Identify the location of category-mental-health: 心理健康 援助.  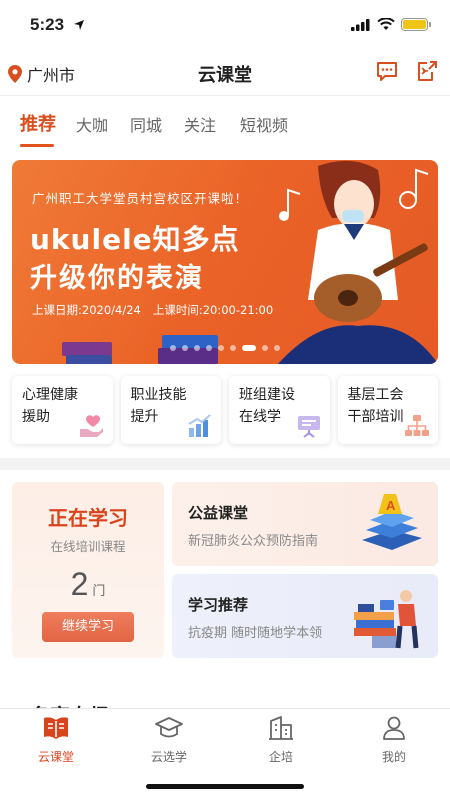
(62, 410).